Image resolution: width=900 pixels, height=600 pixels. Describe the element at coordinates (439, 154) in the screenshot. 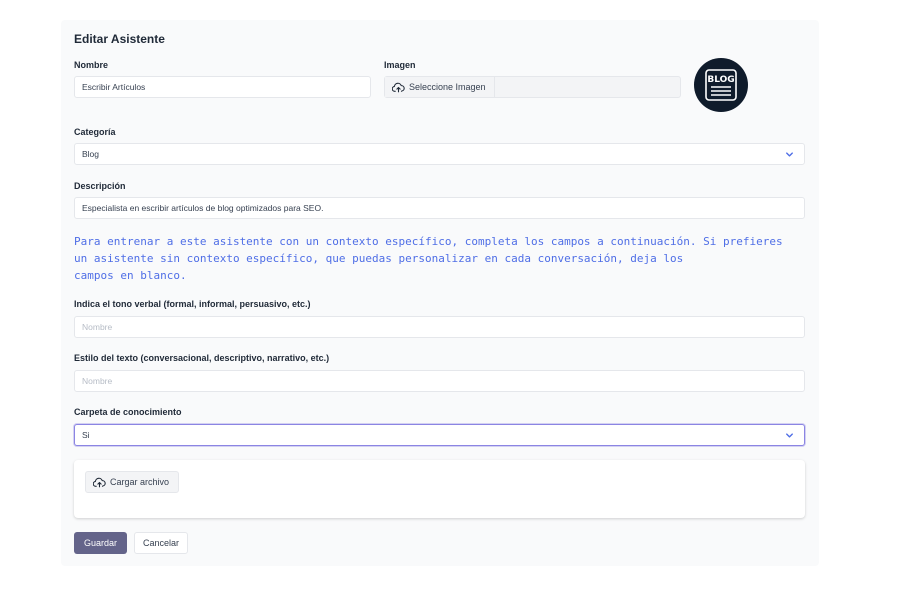

I see `categoria-select: Blog` at that location.